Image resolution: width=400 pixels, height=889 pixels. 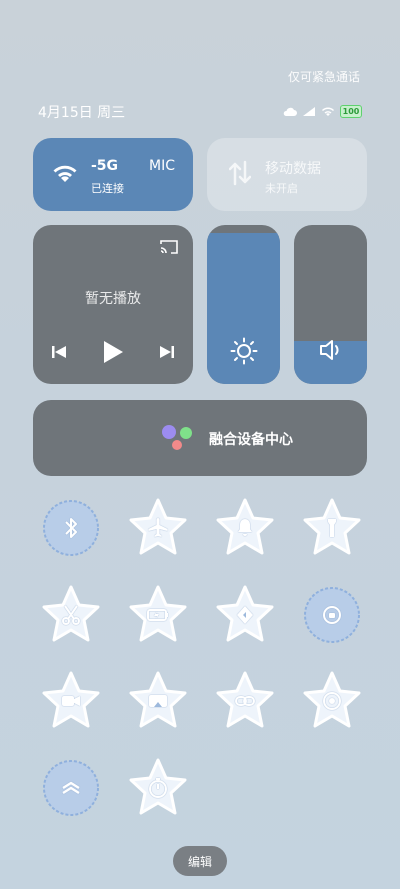 I want to click on device-hub-icon, so click(x=177, y=437).